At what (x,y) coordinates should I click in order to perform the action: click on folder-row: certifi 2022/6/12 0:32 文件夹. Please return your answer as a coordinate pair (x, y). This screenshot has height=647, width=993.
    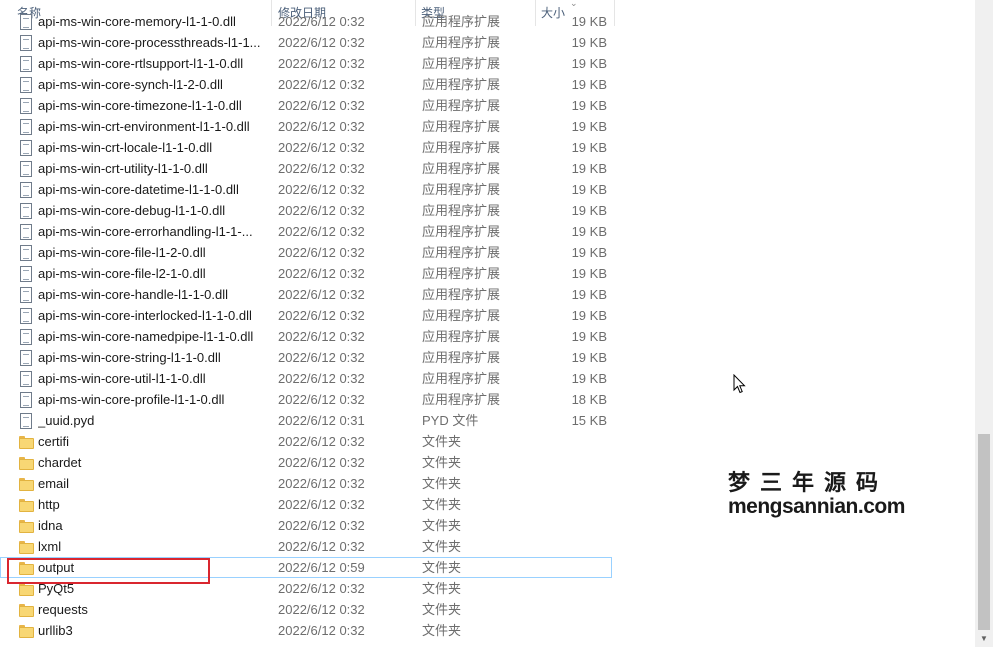
    Looking at the image, I should click on (487, 441).